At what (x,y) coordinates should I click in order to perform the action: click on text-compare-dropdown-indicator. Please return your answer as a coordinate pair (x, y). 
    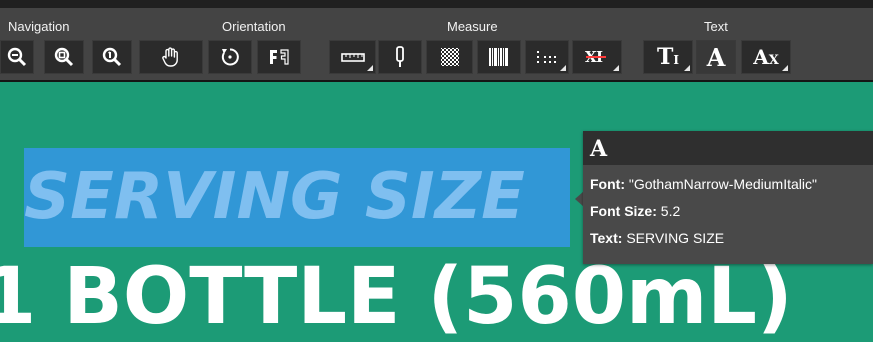
    Looking at the image, I should click on (616, 68).